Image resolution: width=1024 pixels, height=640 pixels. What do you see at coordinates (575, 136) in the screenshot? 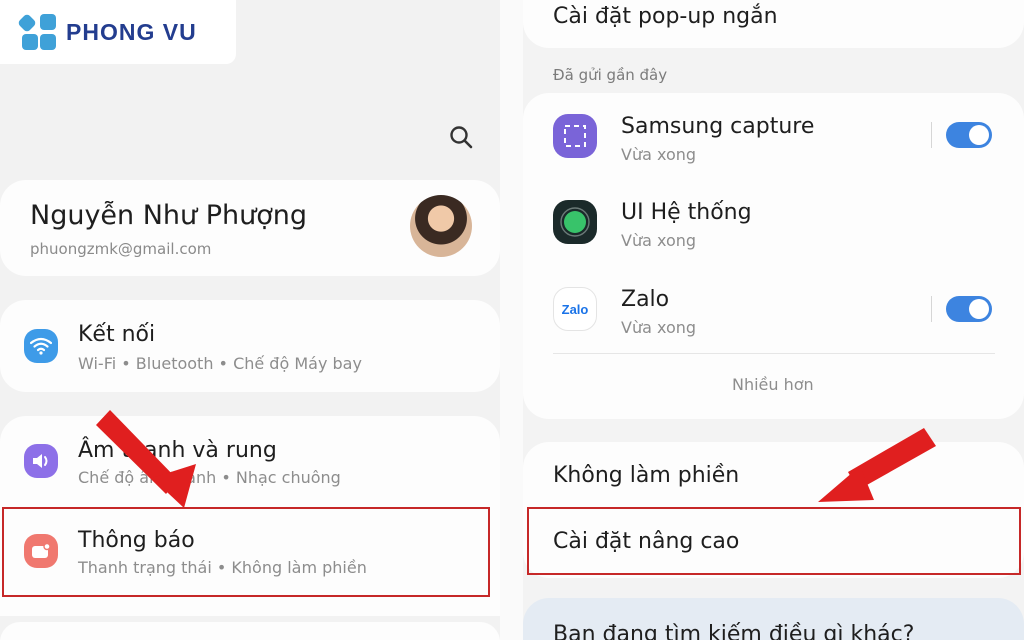
I see `samsung-capture-icon` at bounding box center [575, 136].